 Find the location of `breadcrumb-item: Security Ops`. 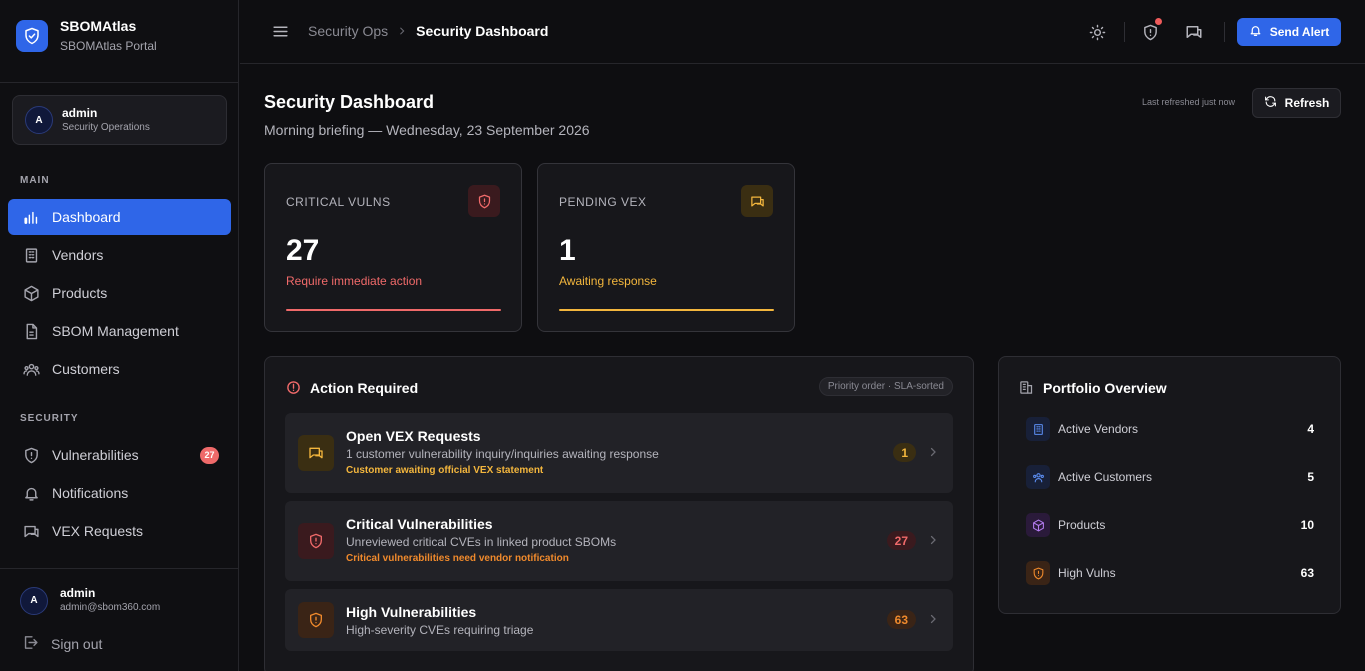

breadcrumb-item: Security Ops is located at coordinates (348, 31).